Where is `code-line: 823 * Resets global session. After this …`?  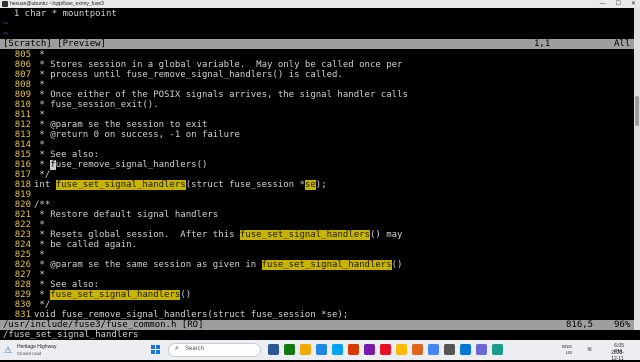
code-line: 823 * Resets global session. After this … is located at coordinates (201, 235).